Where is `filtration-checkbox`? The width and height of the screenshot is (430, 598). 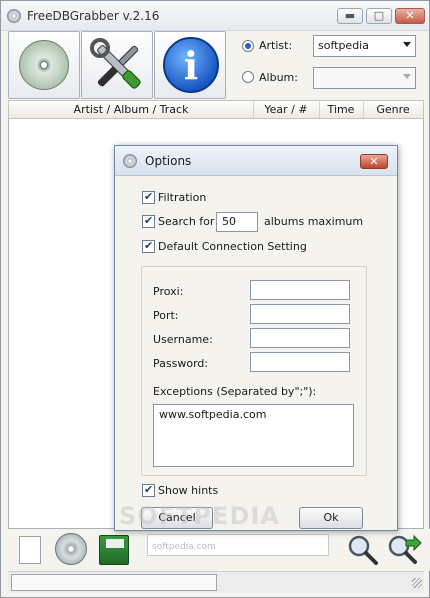 filtration-checkbox is located at coordinates (148, 197).